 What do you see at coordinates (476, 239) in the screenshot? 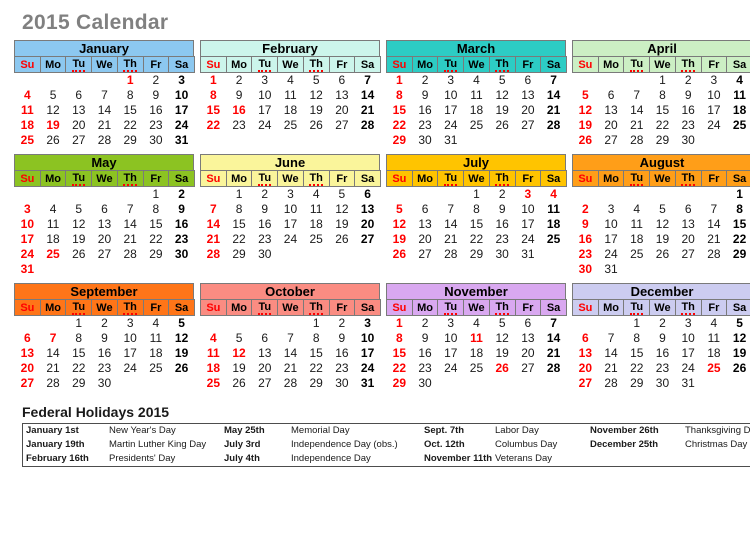
I see `day-cell-july-22: 22` at bounding box center [476, 239].